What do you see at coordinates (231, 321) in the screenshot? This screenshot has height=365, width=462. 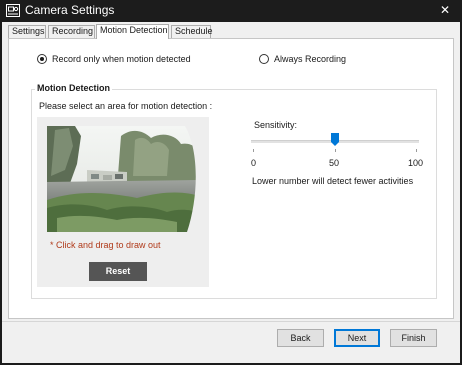 I see `footer-separator` at bounding box center [231, 321].